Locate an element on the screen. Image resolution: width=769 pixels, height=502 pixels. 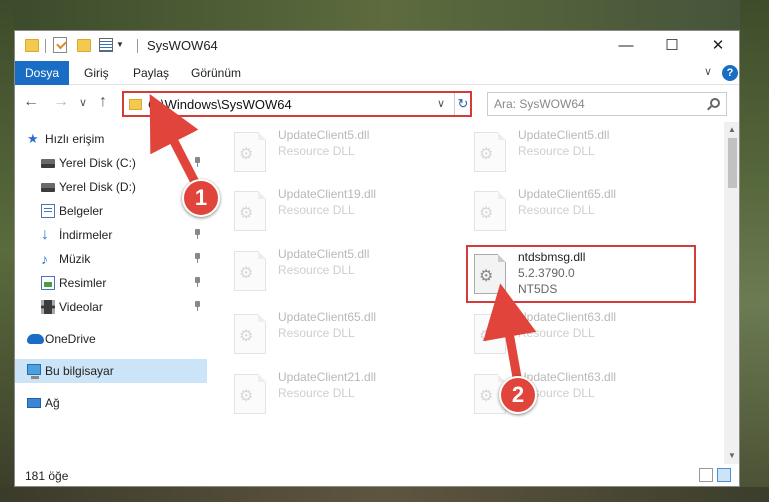
download-icon: ↓ is located at coordinates (45, 234).